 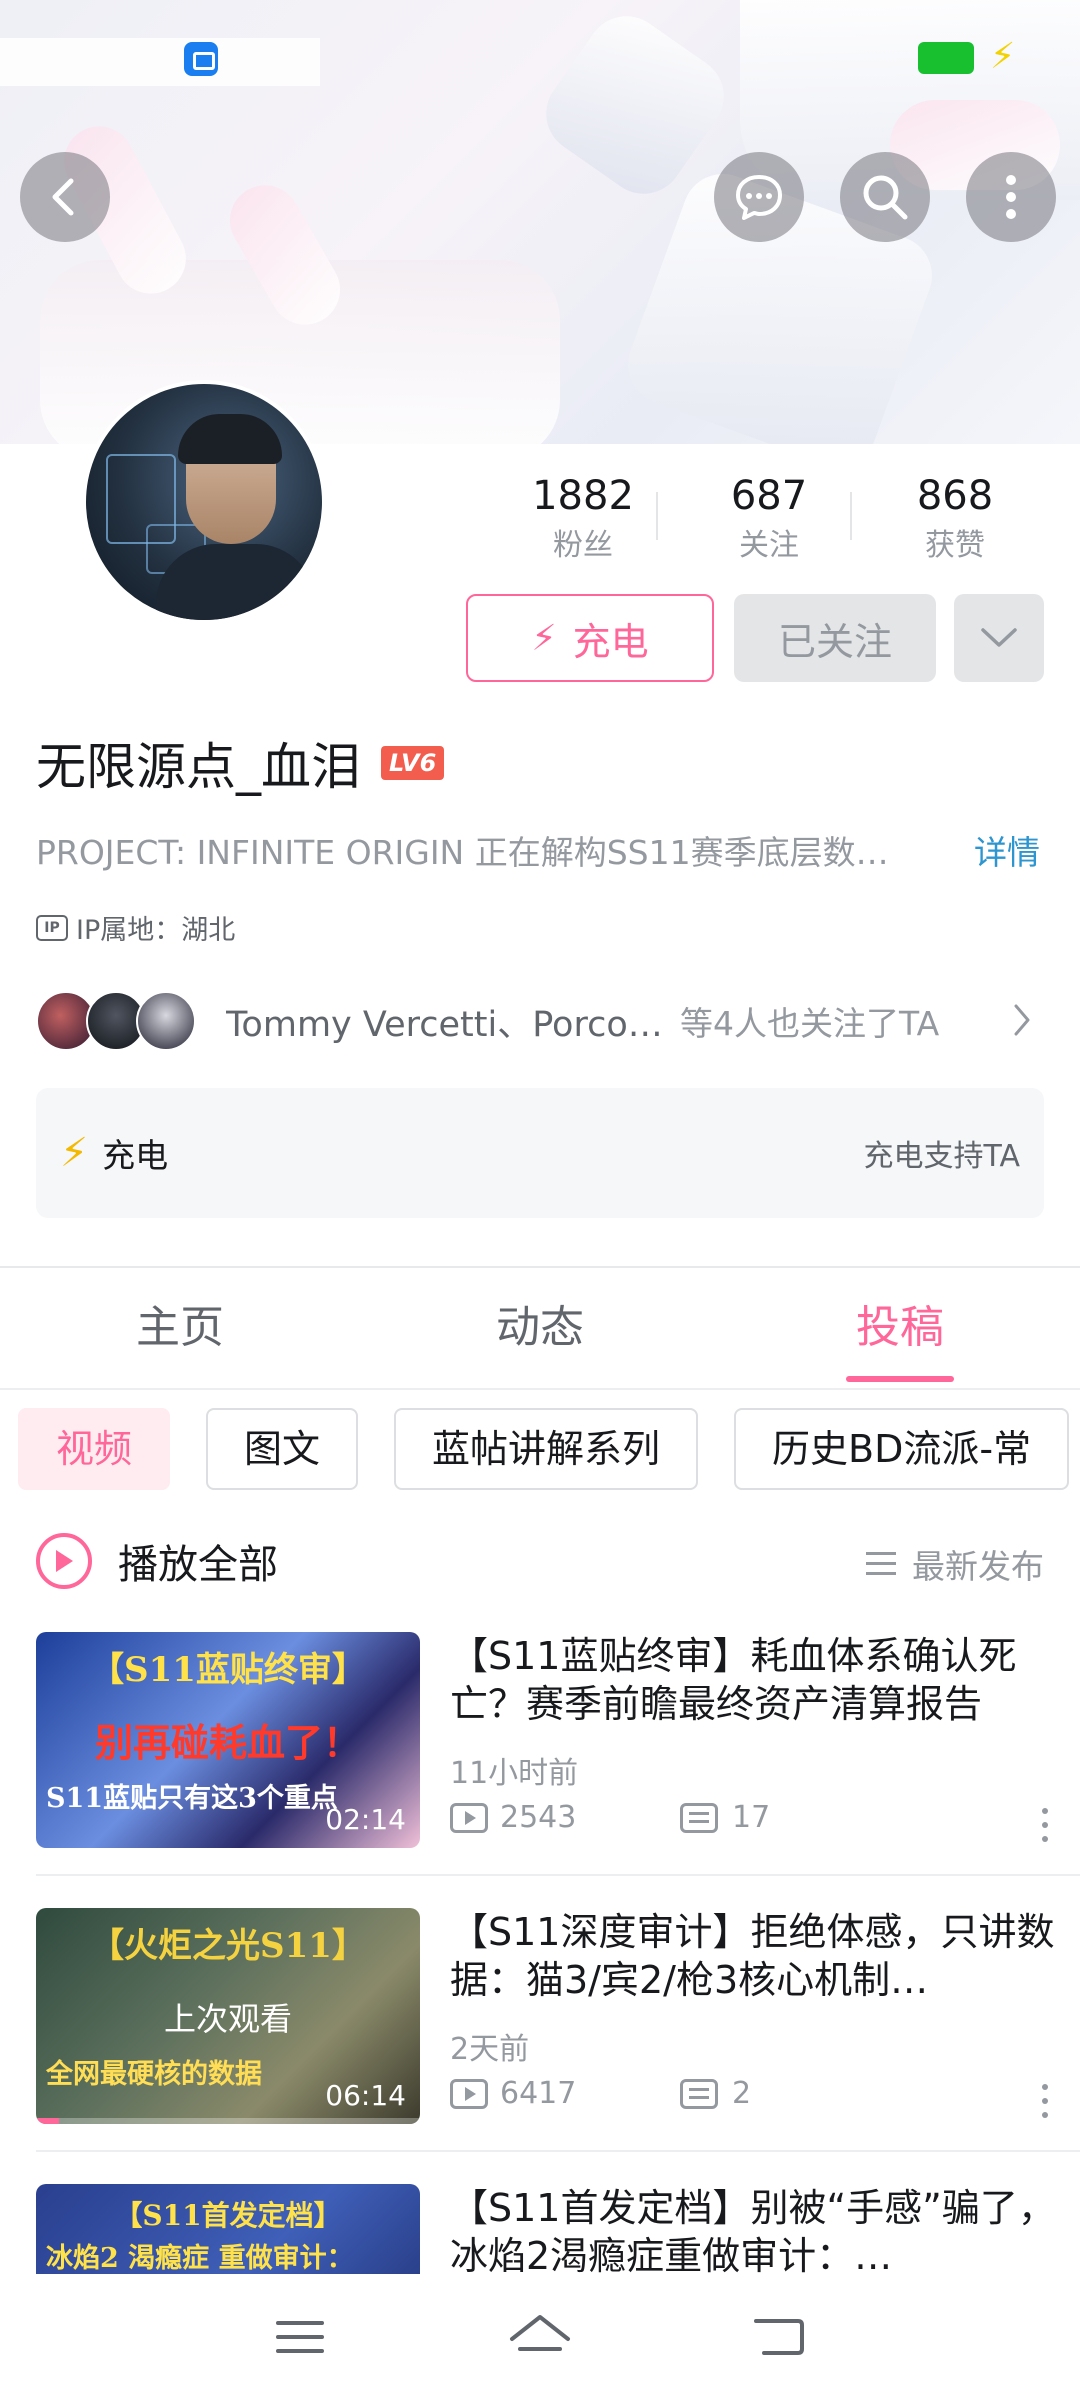 I want to click on followers-label: 粉丝, so click(x=583, y=545).